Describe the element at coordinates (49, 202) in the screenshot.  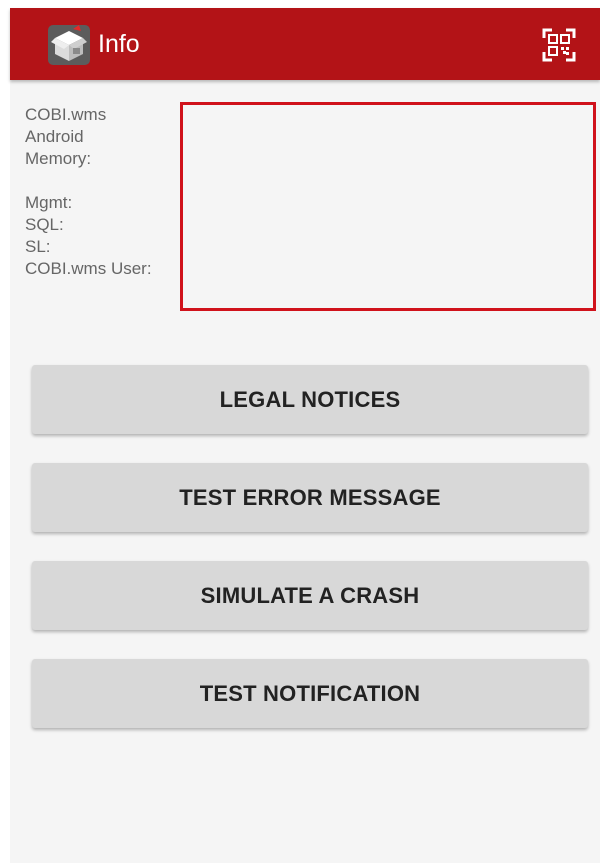
I see `label-mgmt: Mgmt:` at that location.